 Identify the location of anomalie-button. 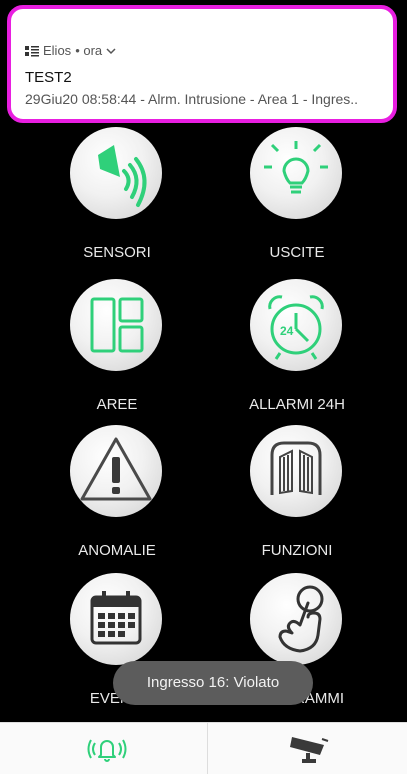
(116, 471).